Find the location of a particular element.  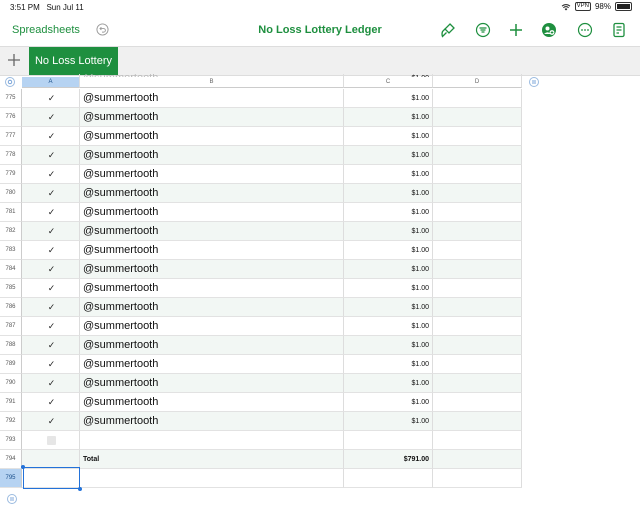

row-number: 794 is located at coordinates (11, 459).